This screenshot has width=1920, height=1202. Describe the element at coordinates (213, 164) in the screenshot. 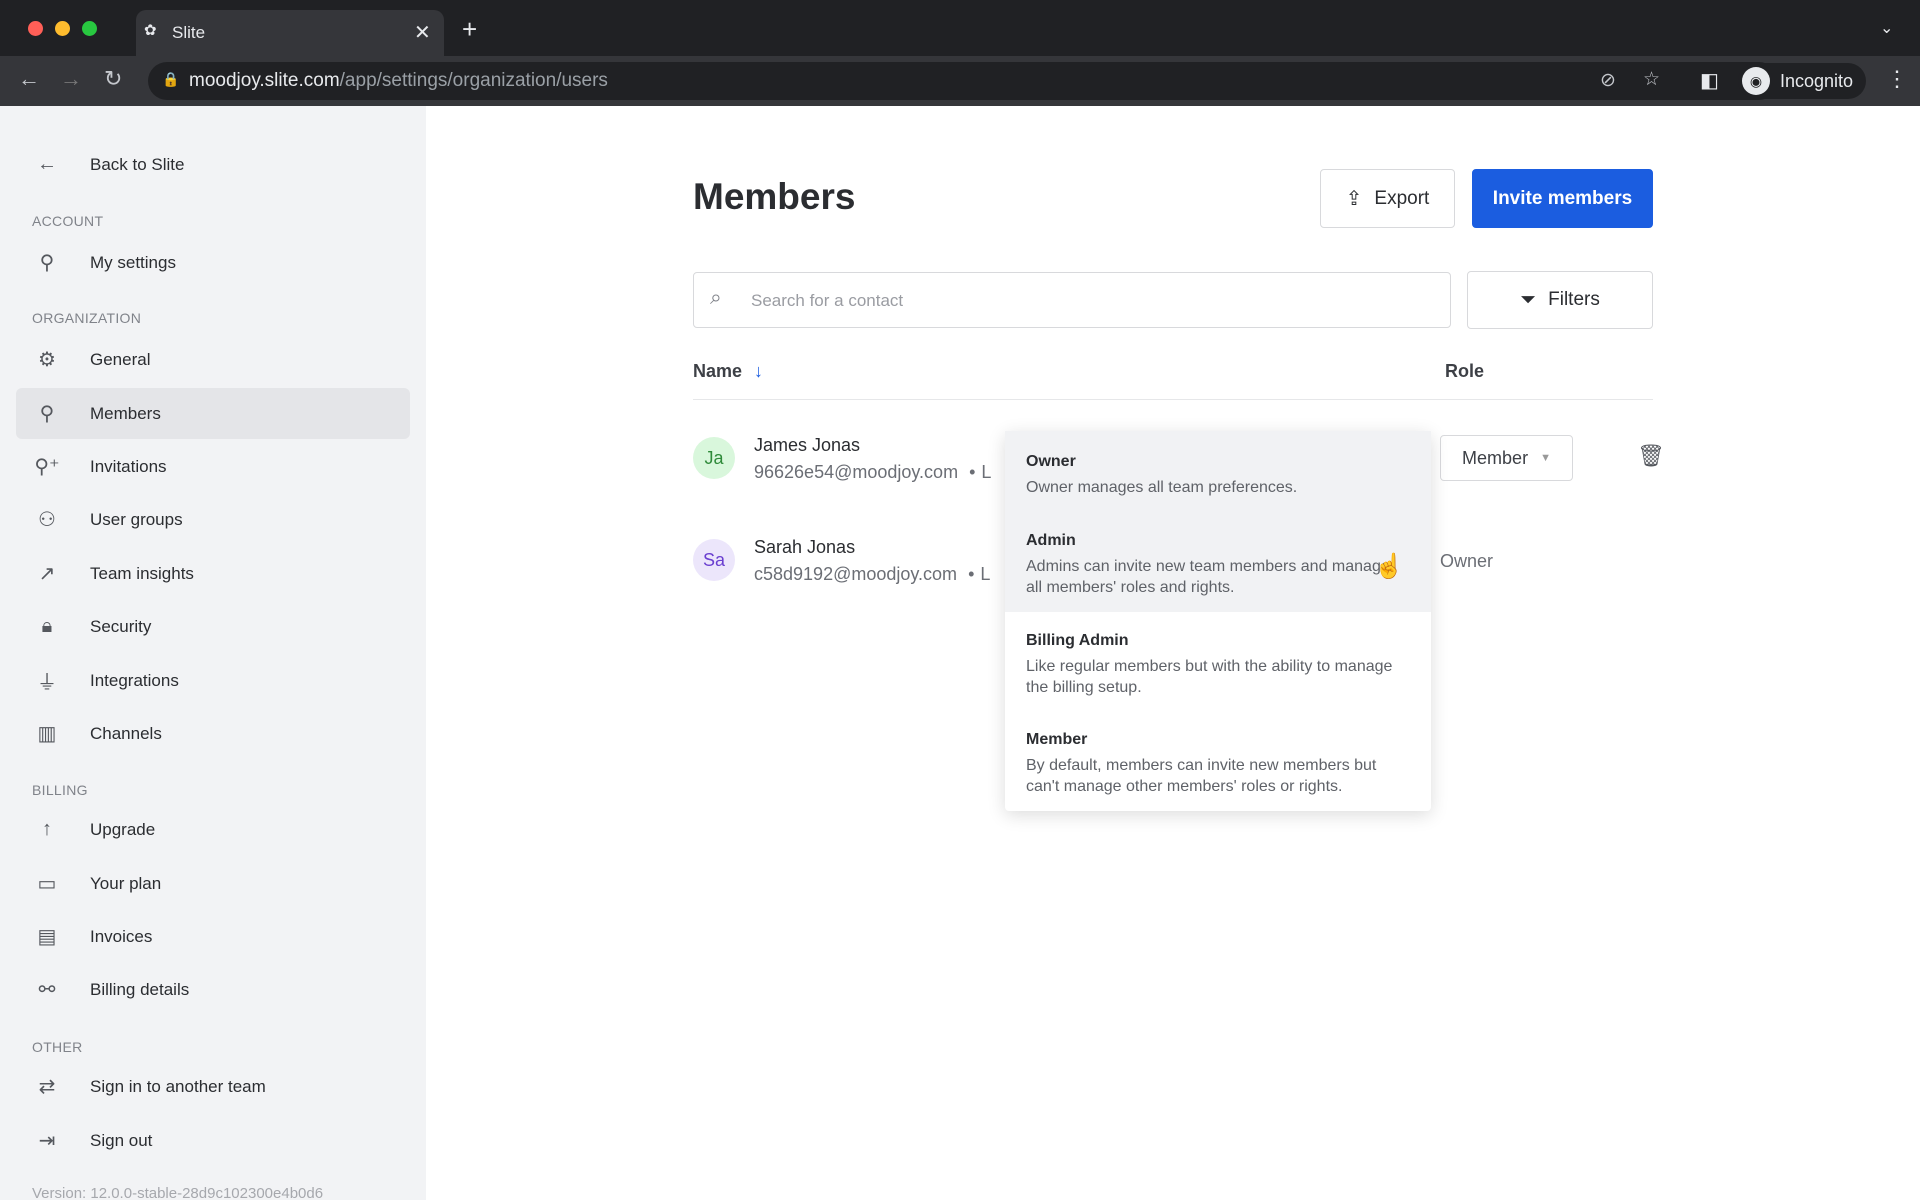

I see `back-to-slite-link: ← Back to Slite` at that location.